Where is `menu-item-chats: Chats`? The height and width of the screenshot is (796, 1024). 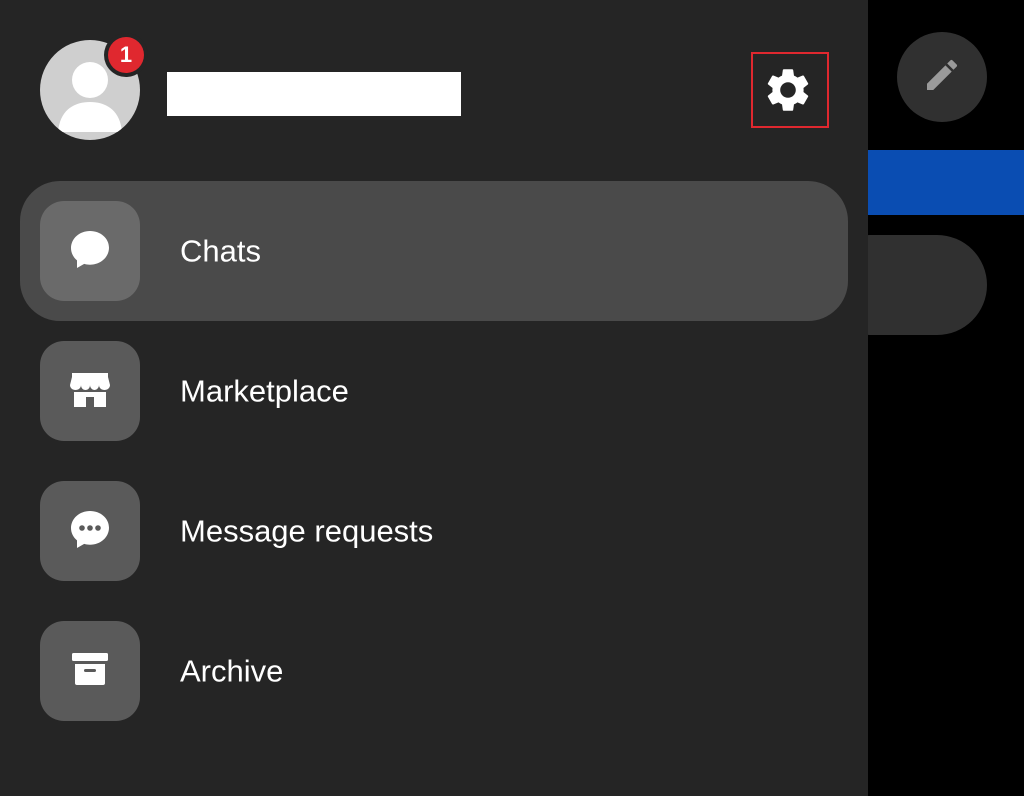
menu-item-chats: Chats is located at coordinates (434, 251).